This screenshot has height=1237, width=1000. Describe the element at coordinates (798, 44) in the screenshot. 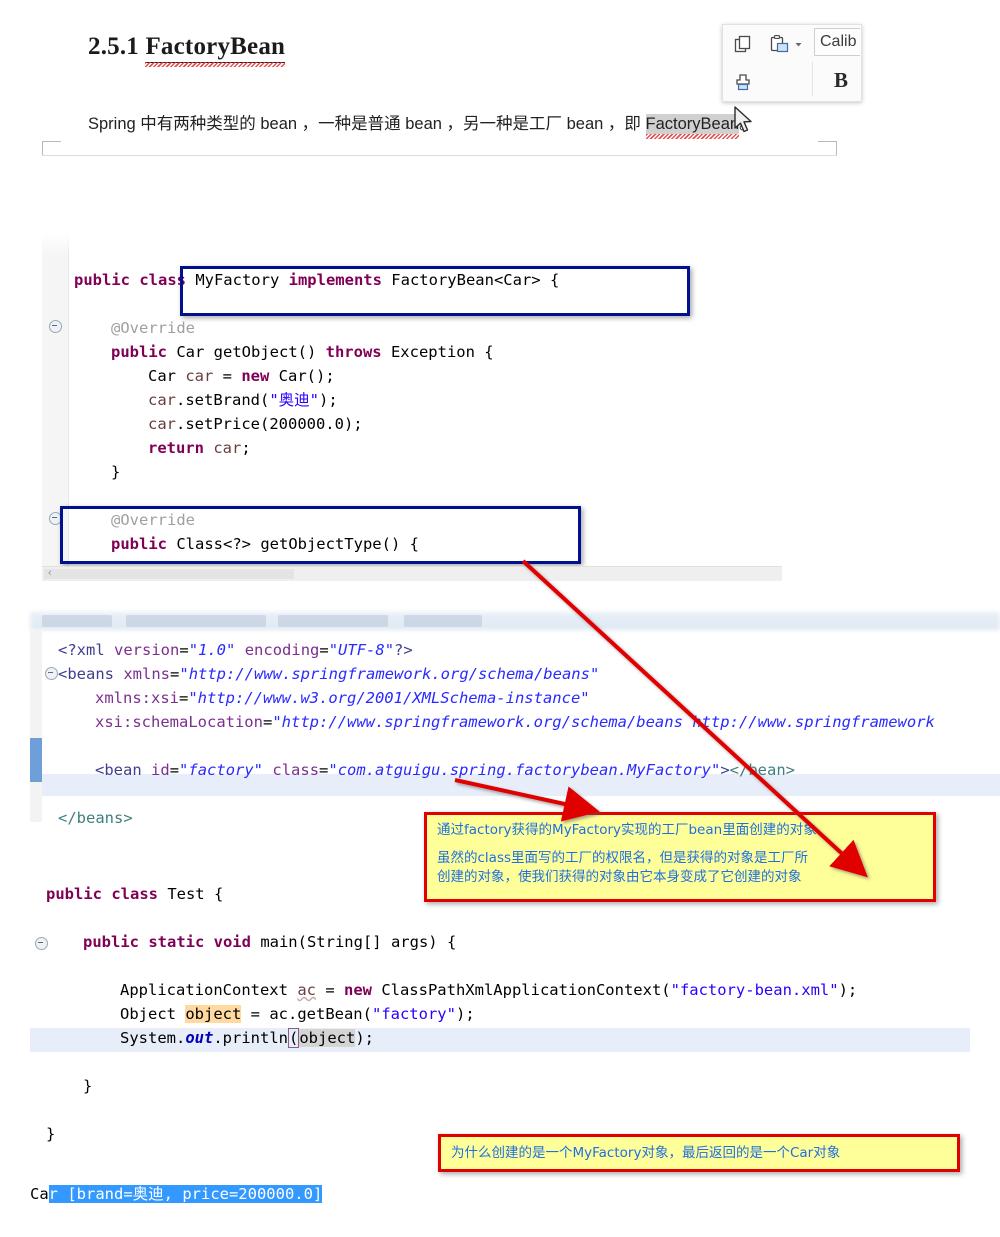

I see `chevron-down-icon` at that location.